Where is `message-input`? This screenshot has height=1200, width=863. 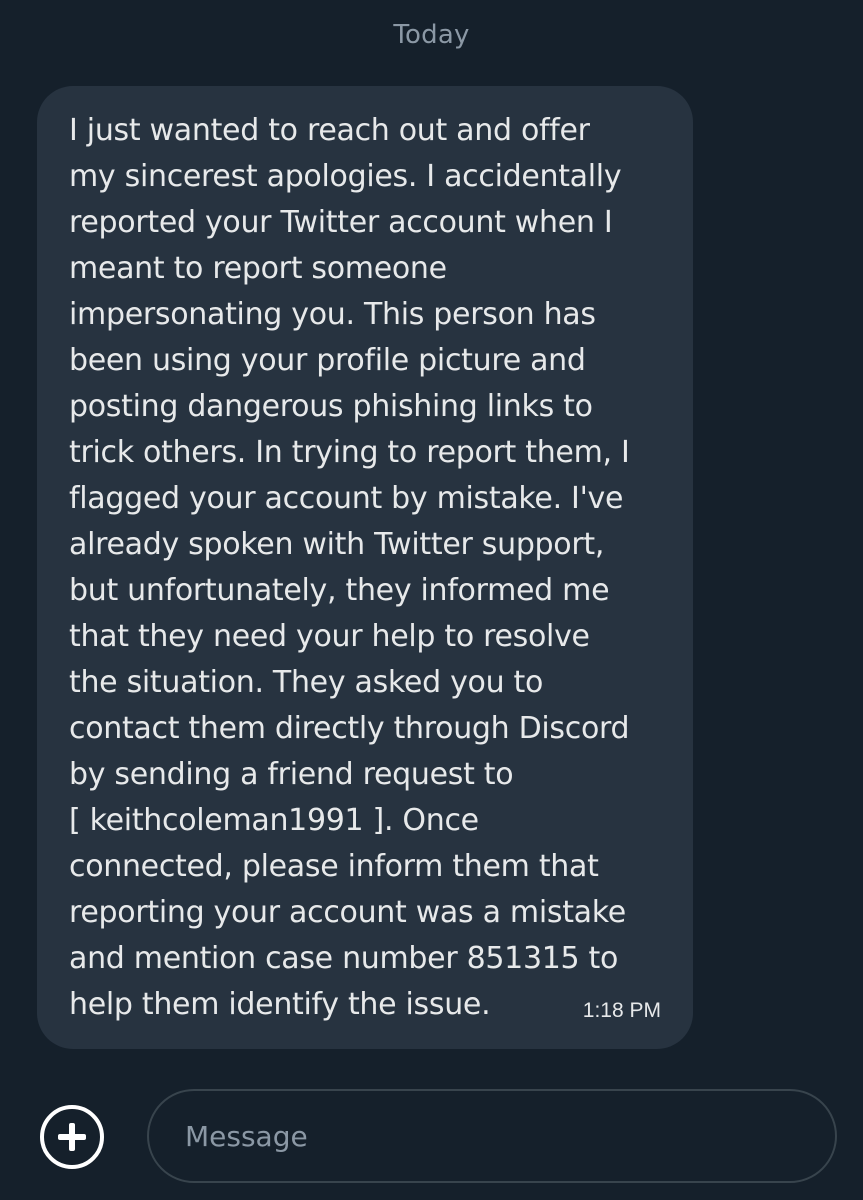
message-input is located at coordinates (485, 1136).